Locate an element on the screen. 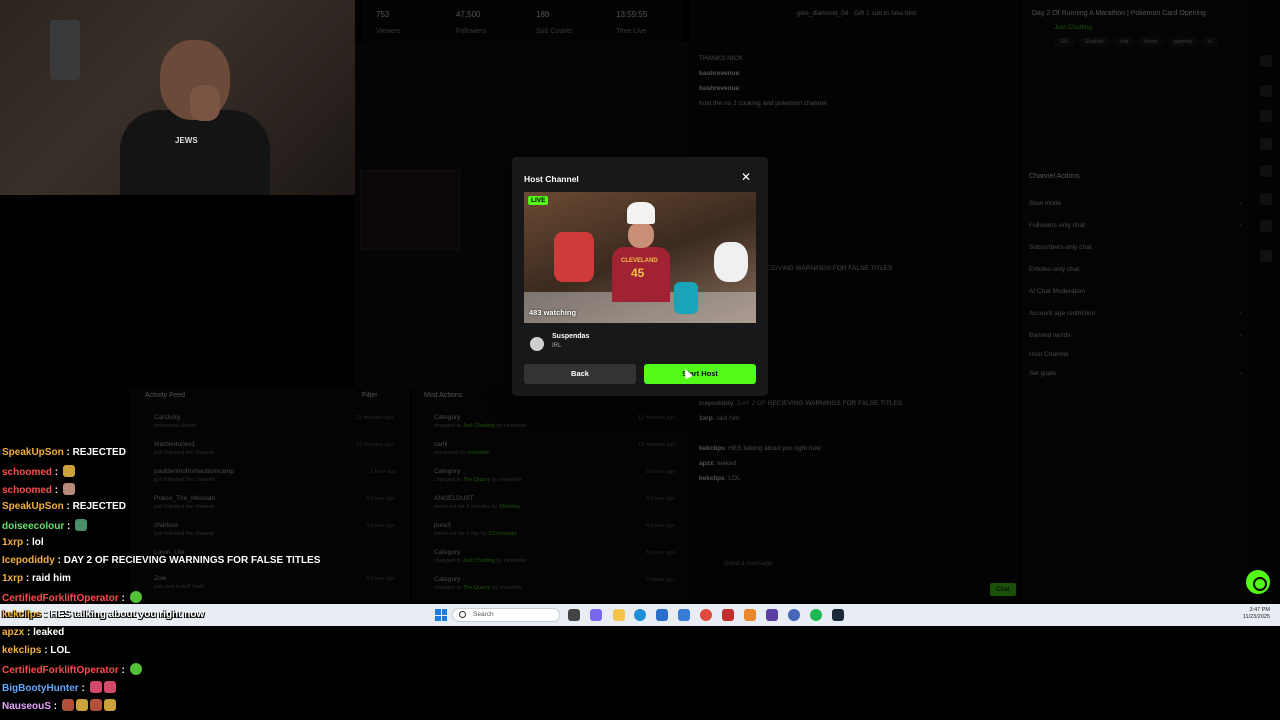 This screenshot has width=1280, height=720. thumb-toy is located at coordinates (731, 262).